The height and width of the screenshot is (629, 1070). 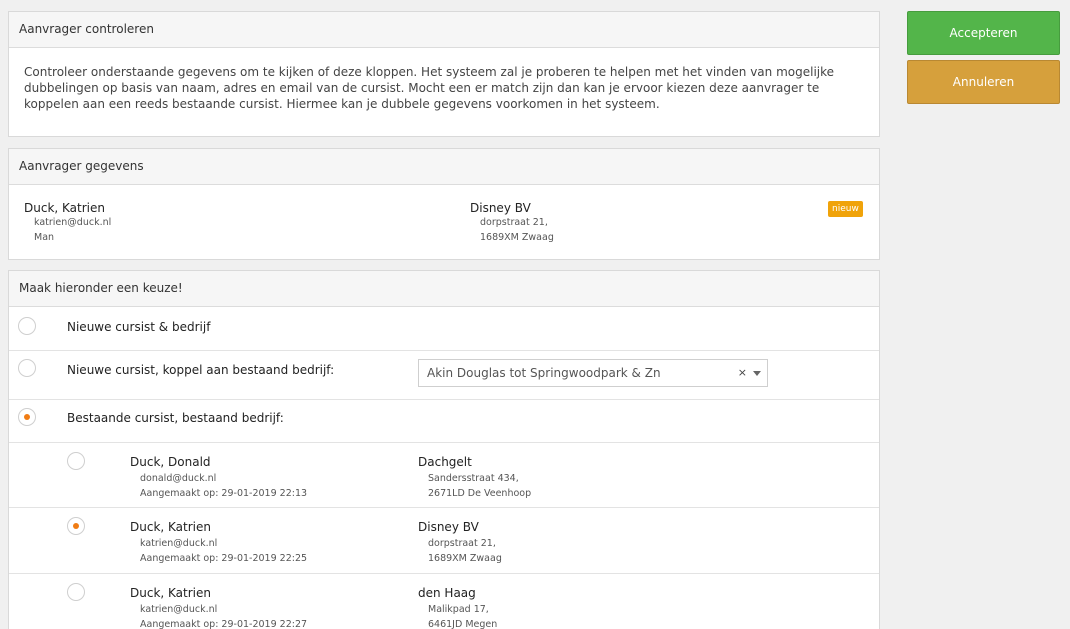 What do you see at coordinates (445, 462) in the screenshot?
I see `match-company: Dachgelt` at bounding box center [445, 462].